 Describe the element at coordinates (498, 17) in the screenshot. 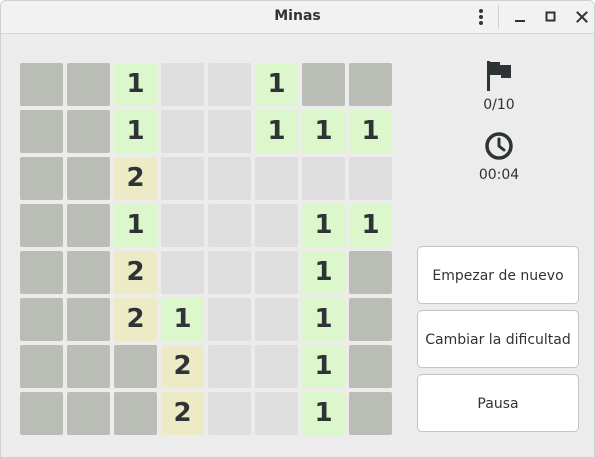

I see `titlebar-separator` at that location.